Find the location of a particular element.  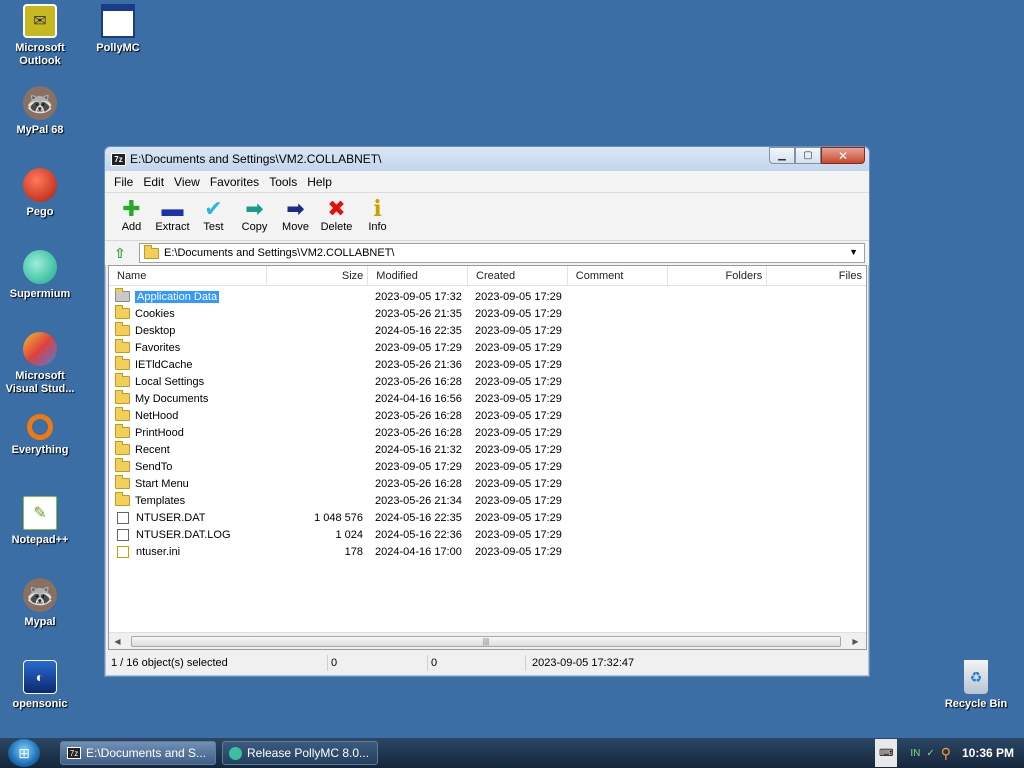

file-icon is located at coordinates (123, 517).